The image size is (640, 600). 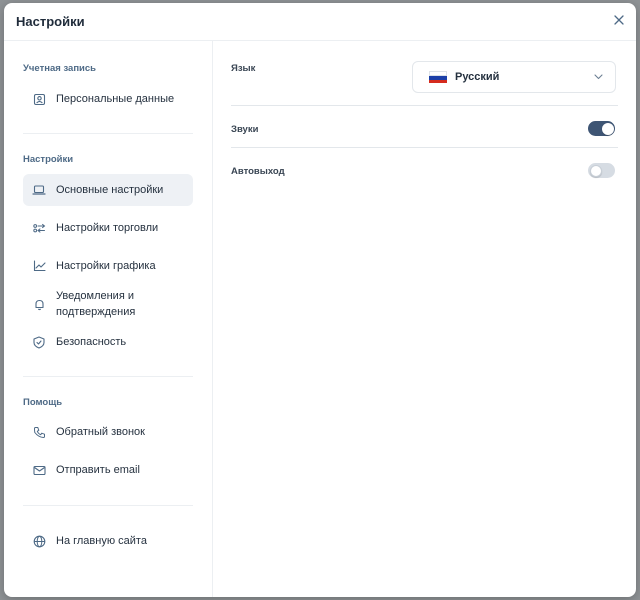 I want to click on sidebar-item-label: Безопасность, so click(x=91, y=342).